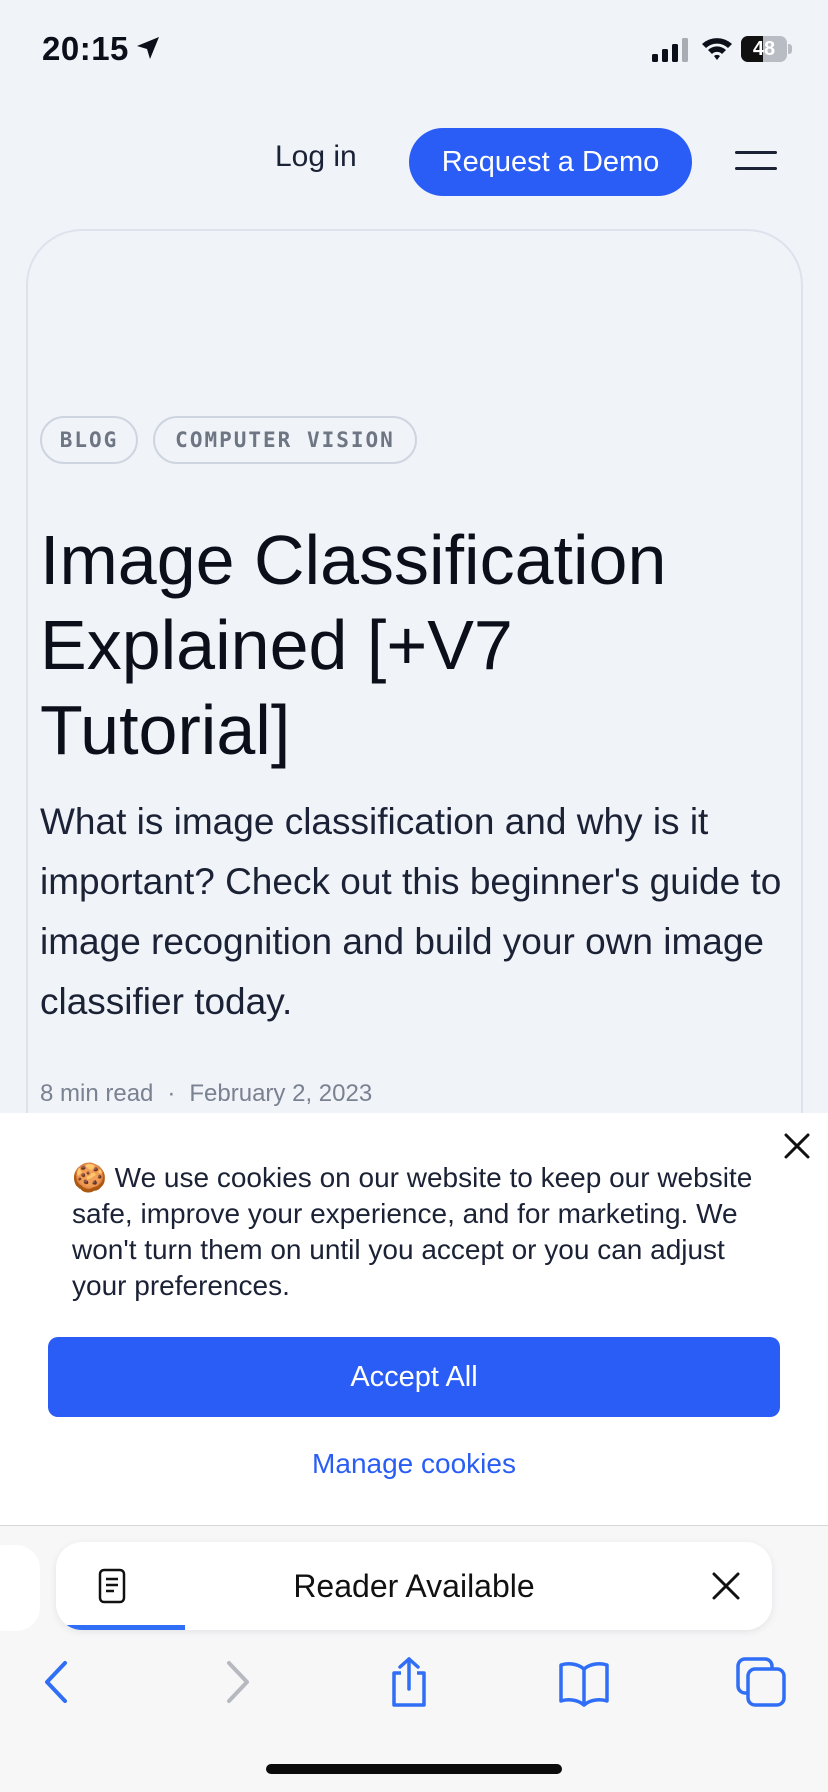 The width and height of the screenshot is (828, 1792). Describe the element at coordinates (236, 1682) in the screenshot. I see `forward-icon` at that location.